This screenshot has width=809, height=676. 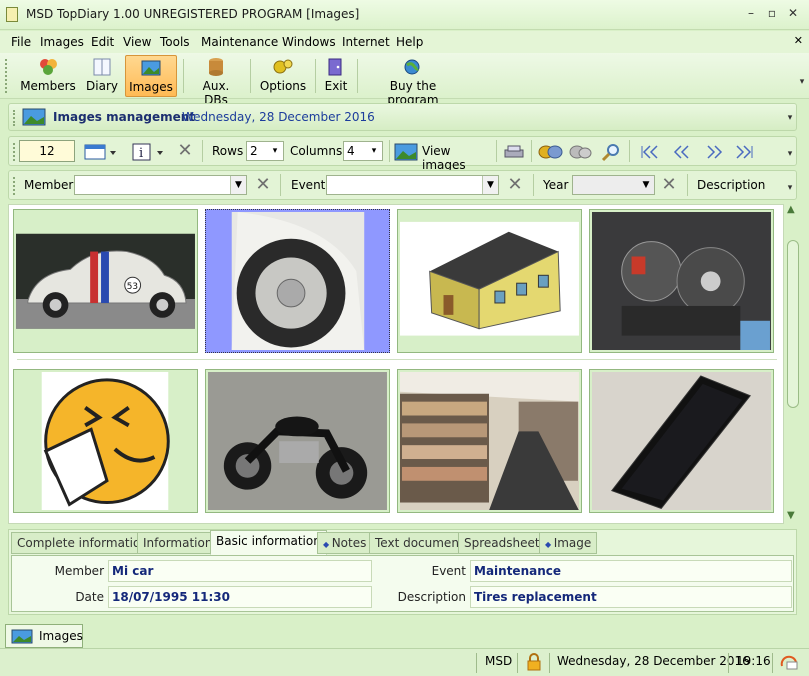 What do you see at coordinates (149, 152) in the screenshot?
I see `info-dropdown-button: i` at bounding box center [149, 152].